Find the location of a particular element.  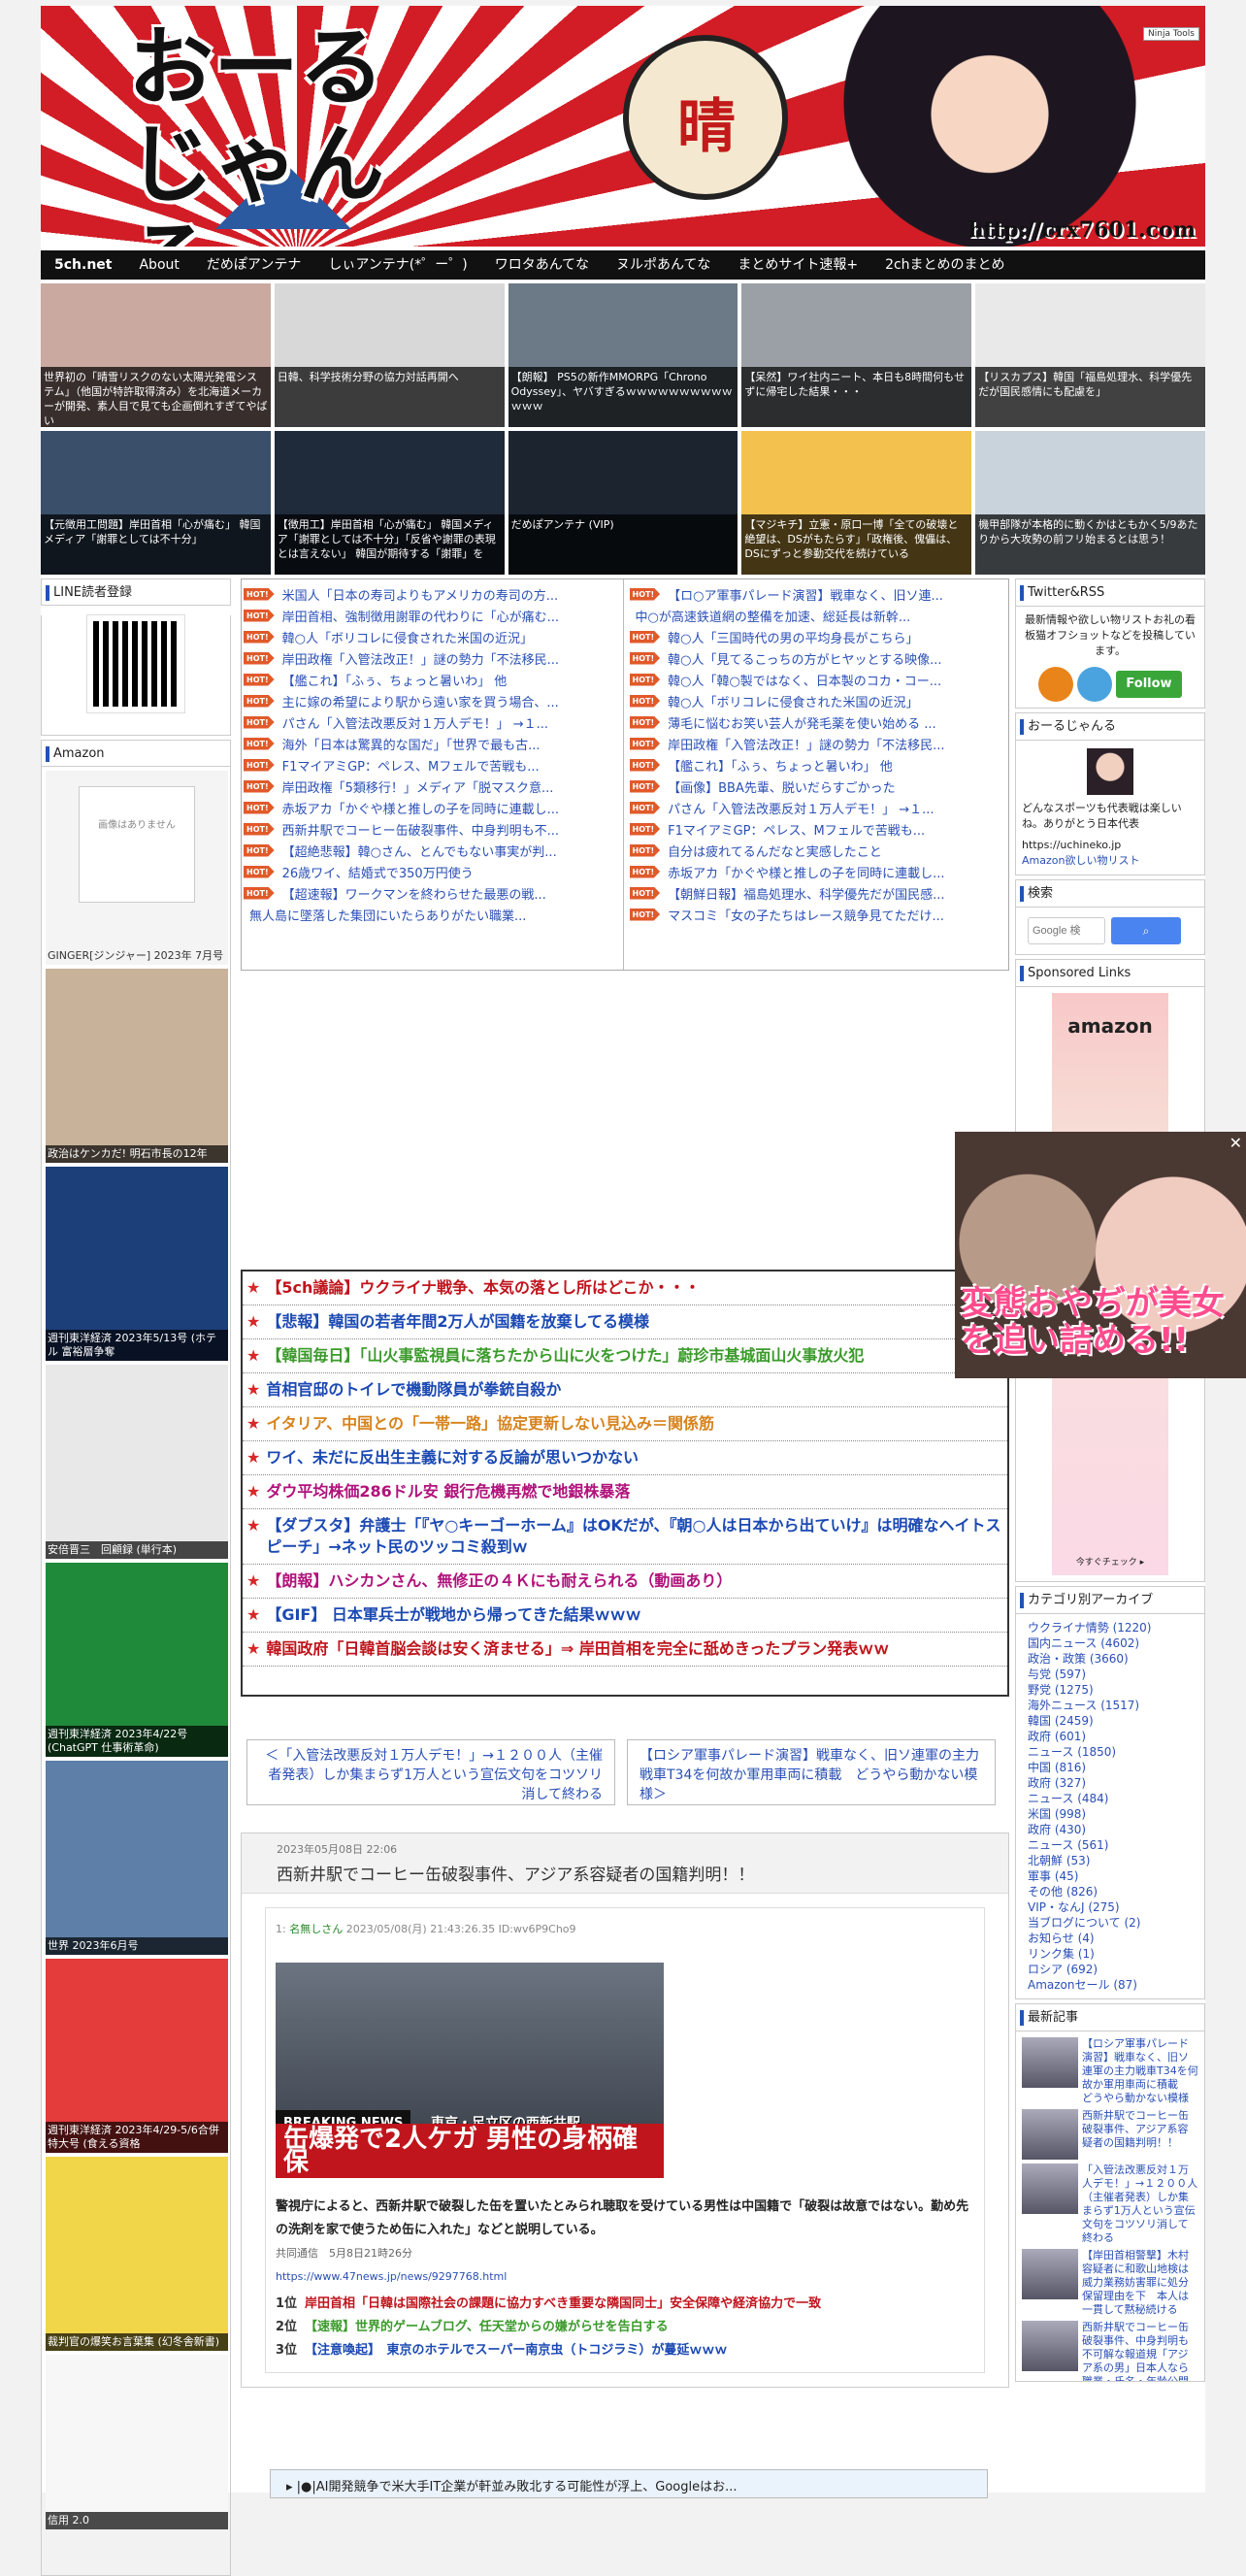

ranking-link: 韓○人「ボリコレに侵食された米国の近況」 is located at coordinates (793, 701).